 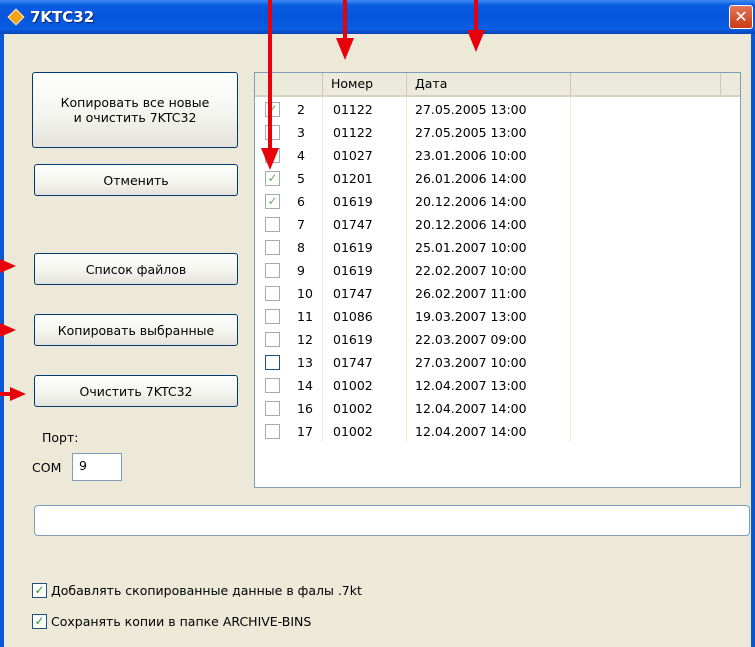 What do you see at coordinates (301, 247) in the screenshot?
I see `row-index: 8` at bounding box center [301, 247].